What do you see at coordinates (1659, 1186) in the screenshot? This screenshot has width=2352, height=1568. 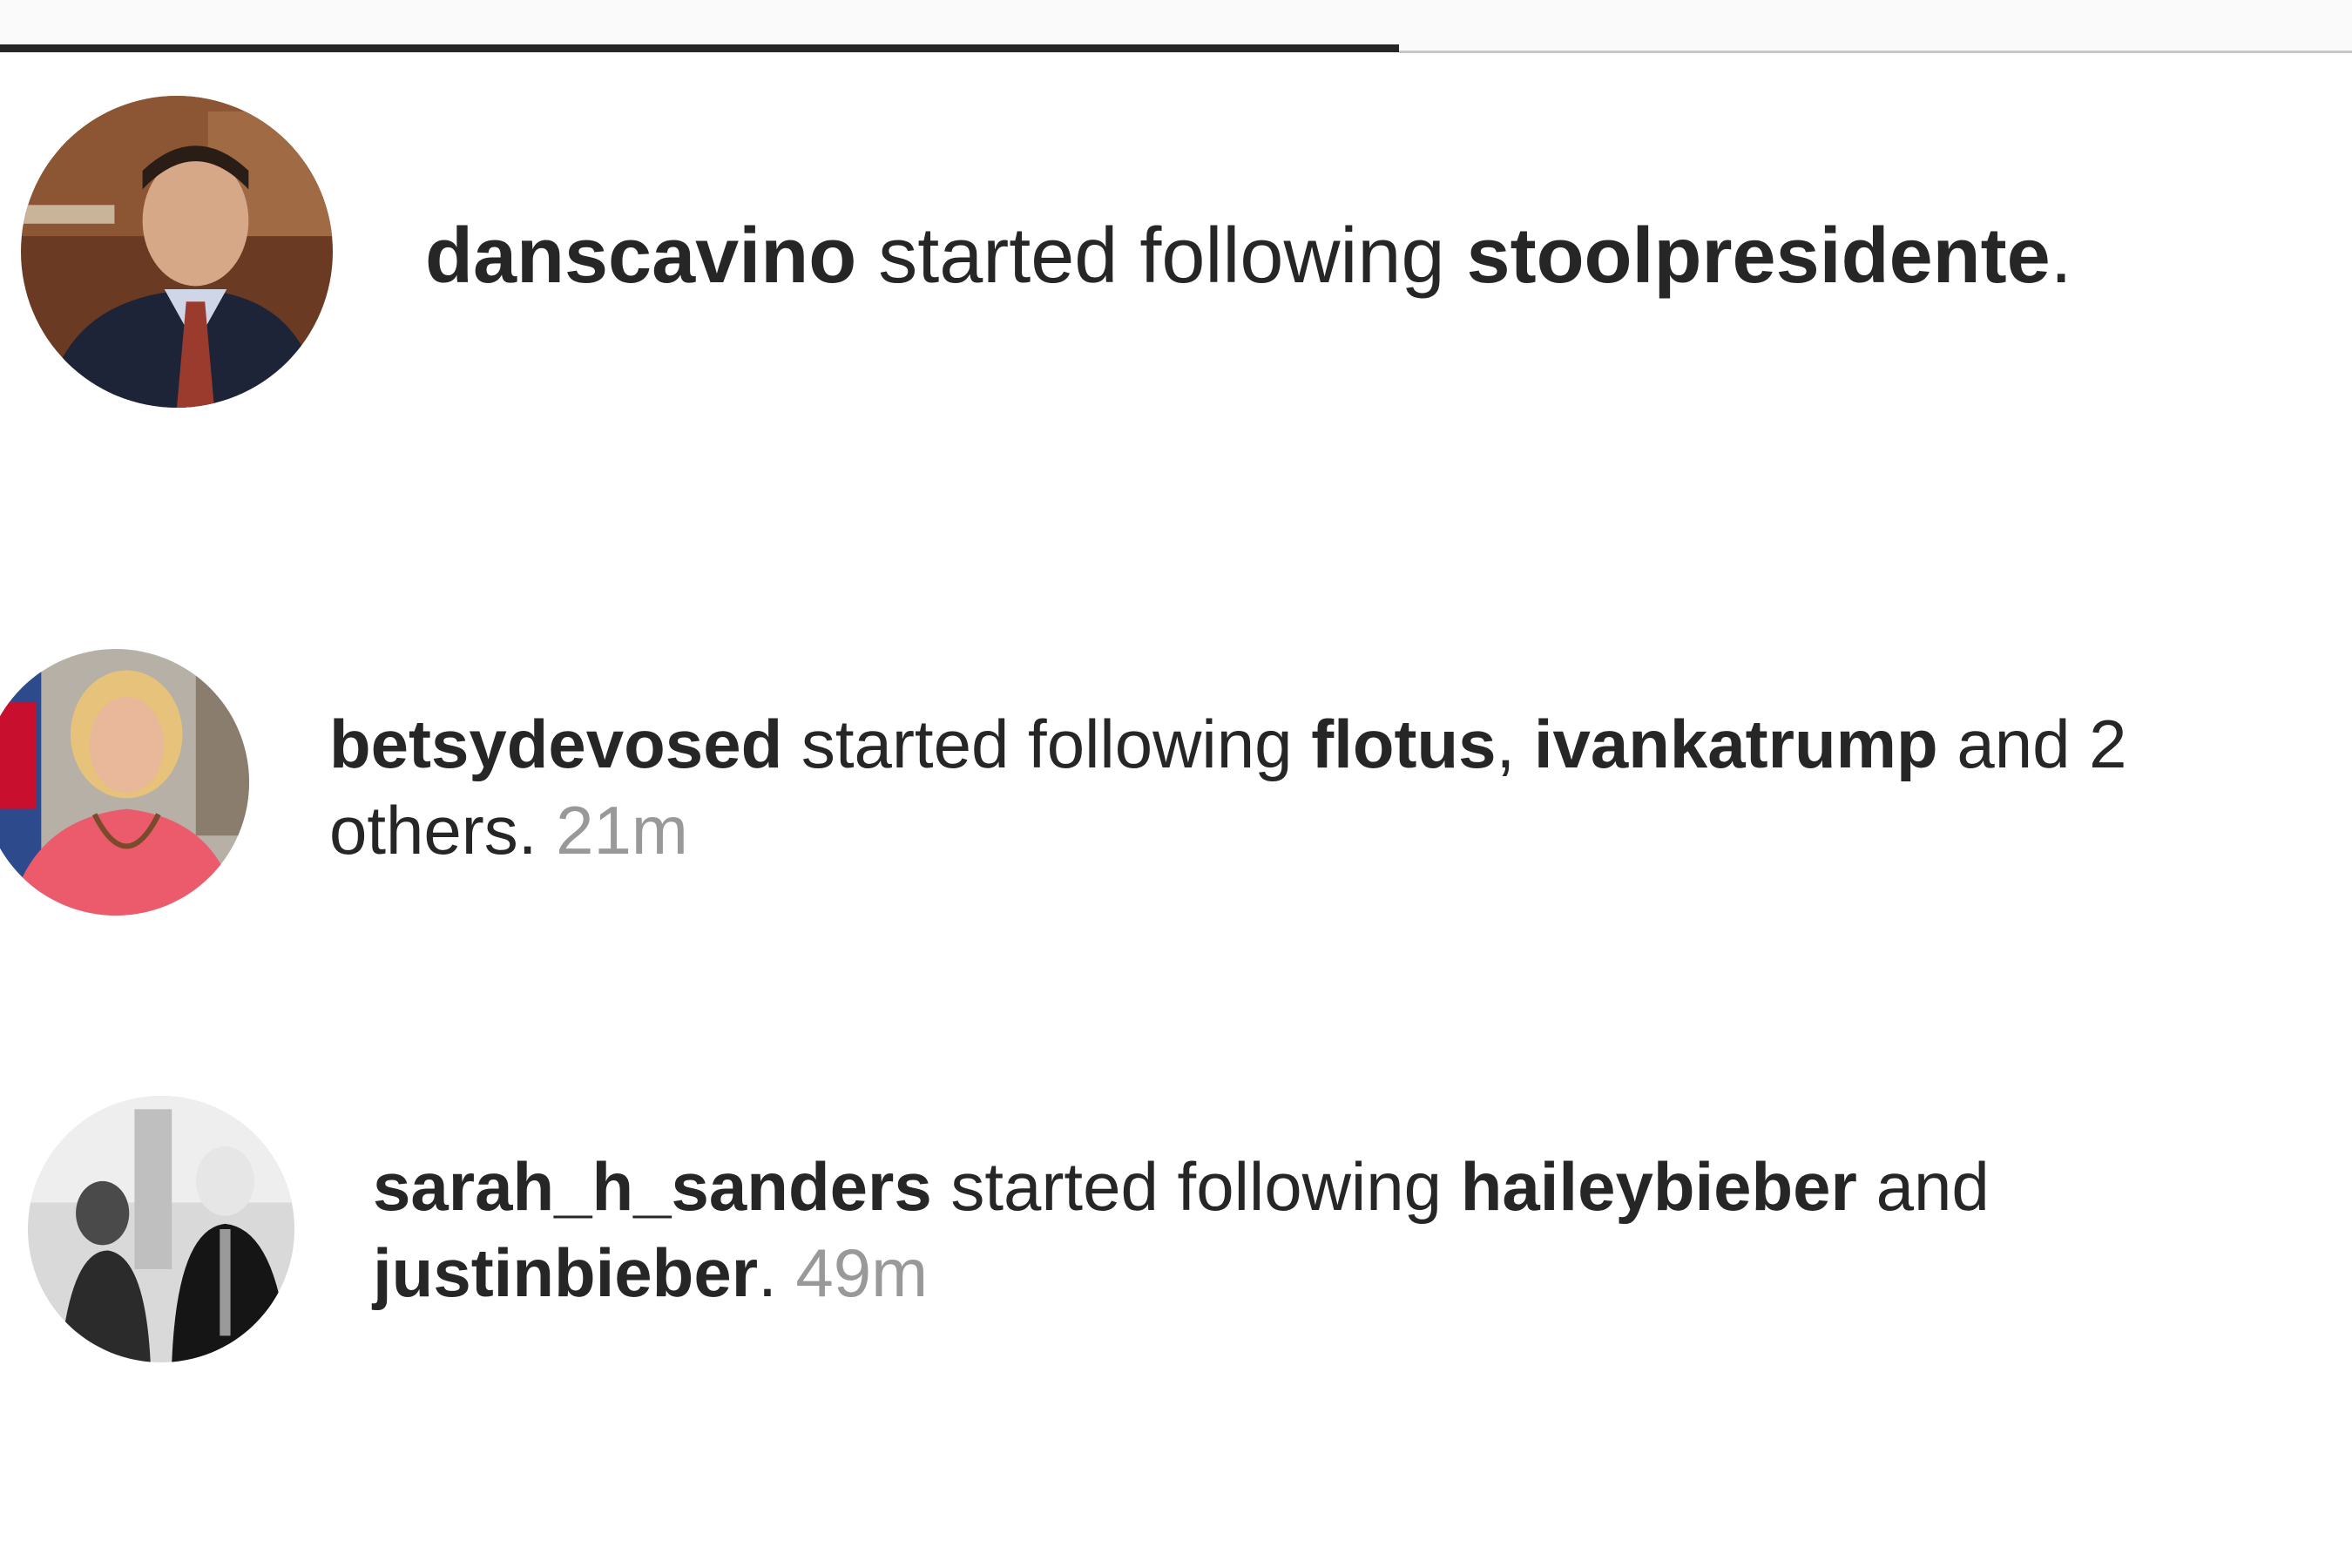 I see `target-username-link: haileybieber` at bounding box center [1659, 1186].